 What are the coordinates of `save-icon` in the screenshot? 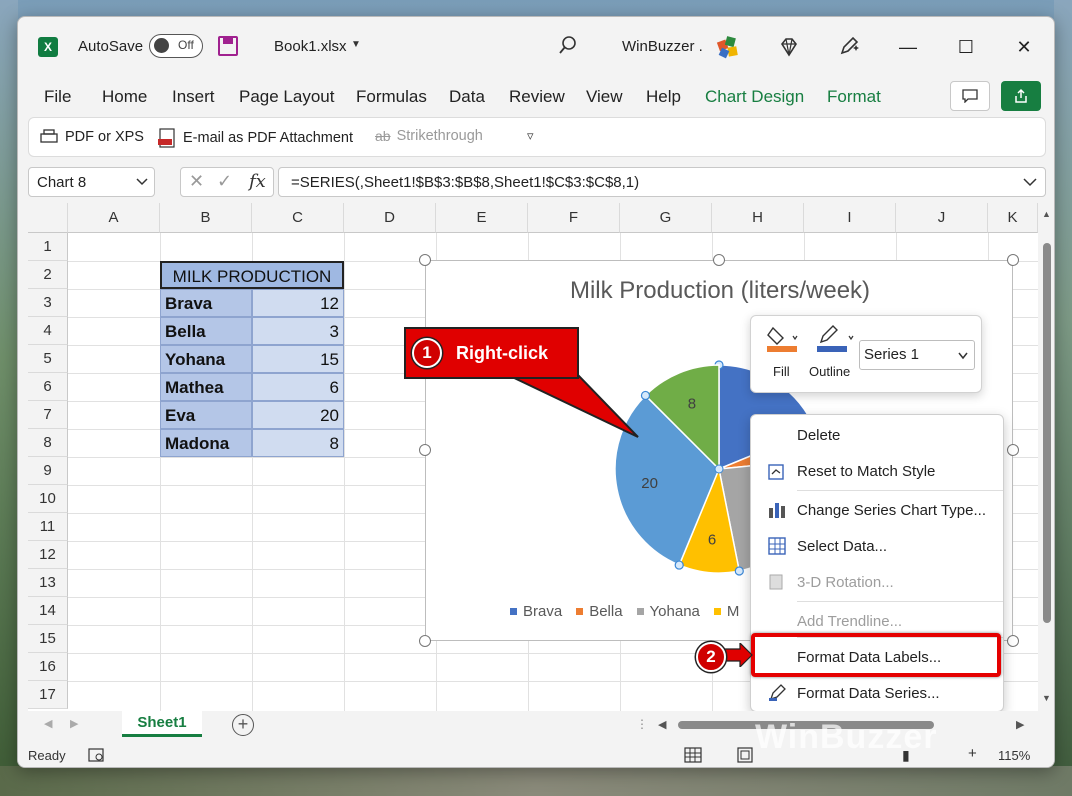 It's located at (228, 46).